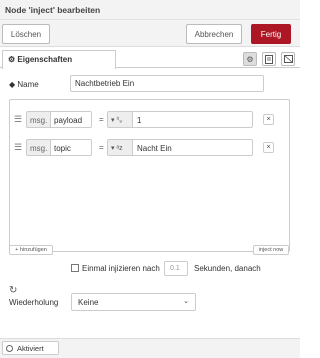 Image resolution: width=320 pixels, height=358 pixels. I want to click on number-type-icon: ⁰₉, so click(119, 120).